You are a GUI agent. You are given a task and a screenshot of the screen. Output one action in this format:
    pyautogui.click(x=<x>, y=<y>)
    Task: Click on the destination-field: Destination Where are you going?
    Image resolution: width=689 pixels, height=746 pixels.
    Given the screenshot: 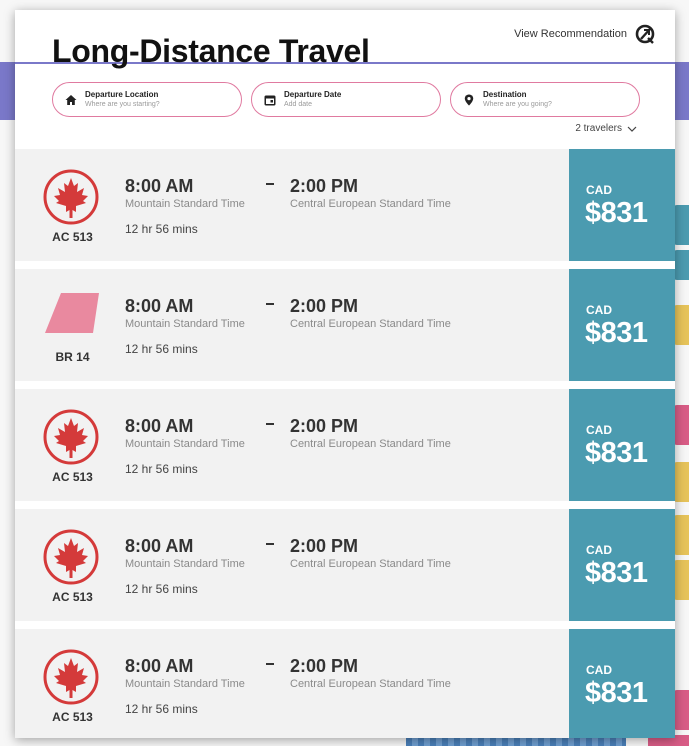 What is the action you would take?
    pyautogui.click(x=545, y=99)
    